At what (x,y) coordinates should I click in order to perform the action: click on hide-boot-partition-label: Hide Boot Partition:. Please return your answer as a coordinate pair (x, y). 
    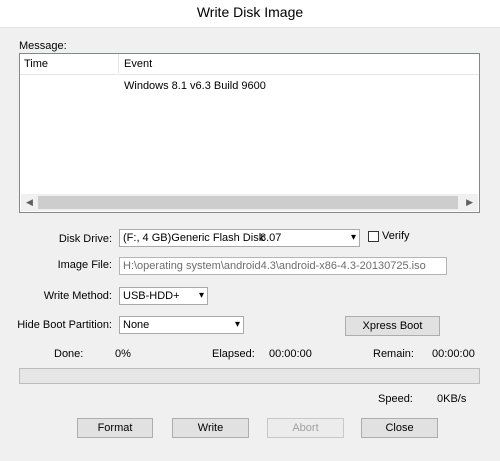
    Looking at the image, I should click on (64, 325).